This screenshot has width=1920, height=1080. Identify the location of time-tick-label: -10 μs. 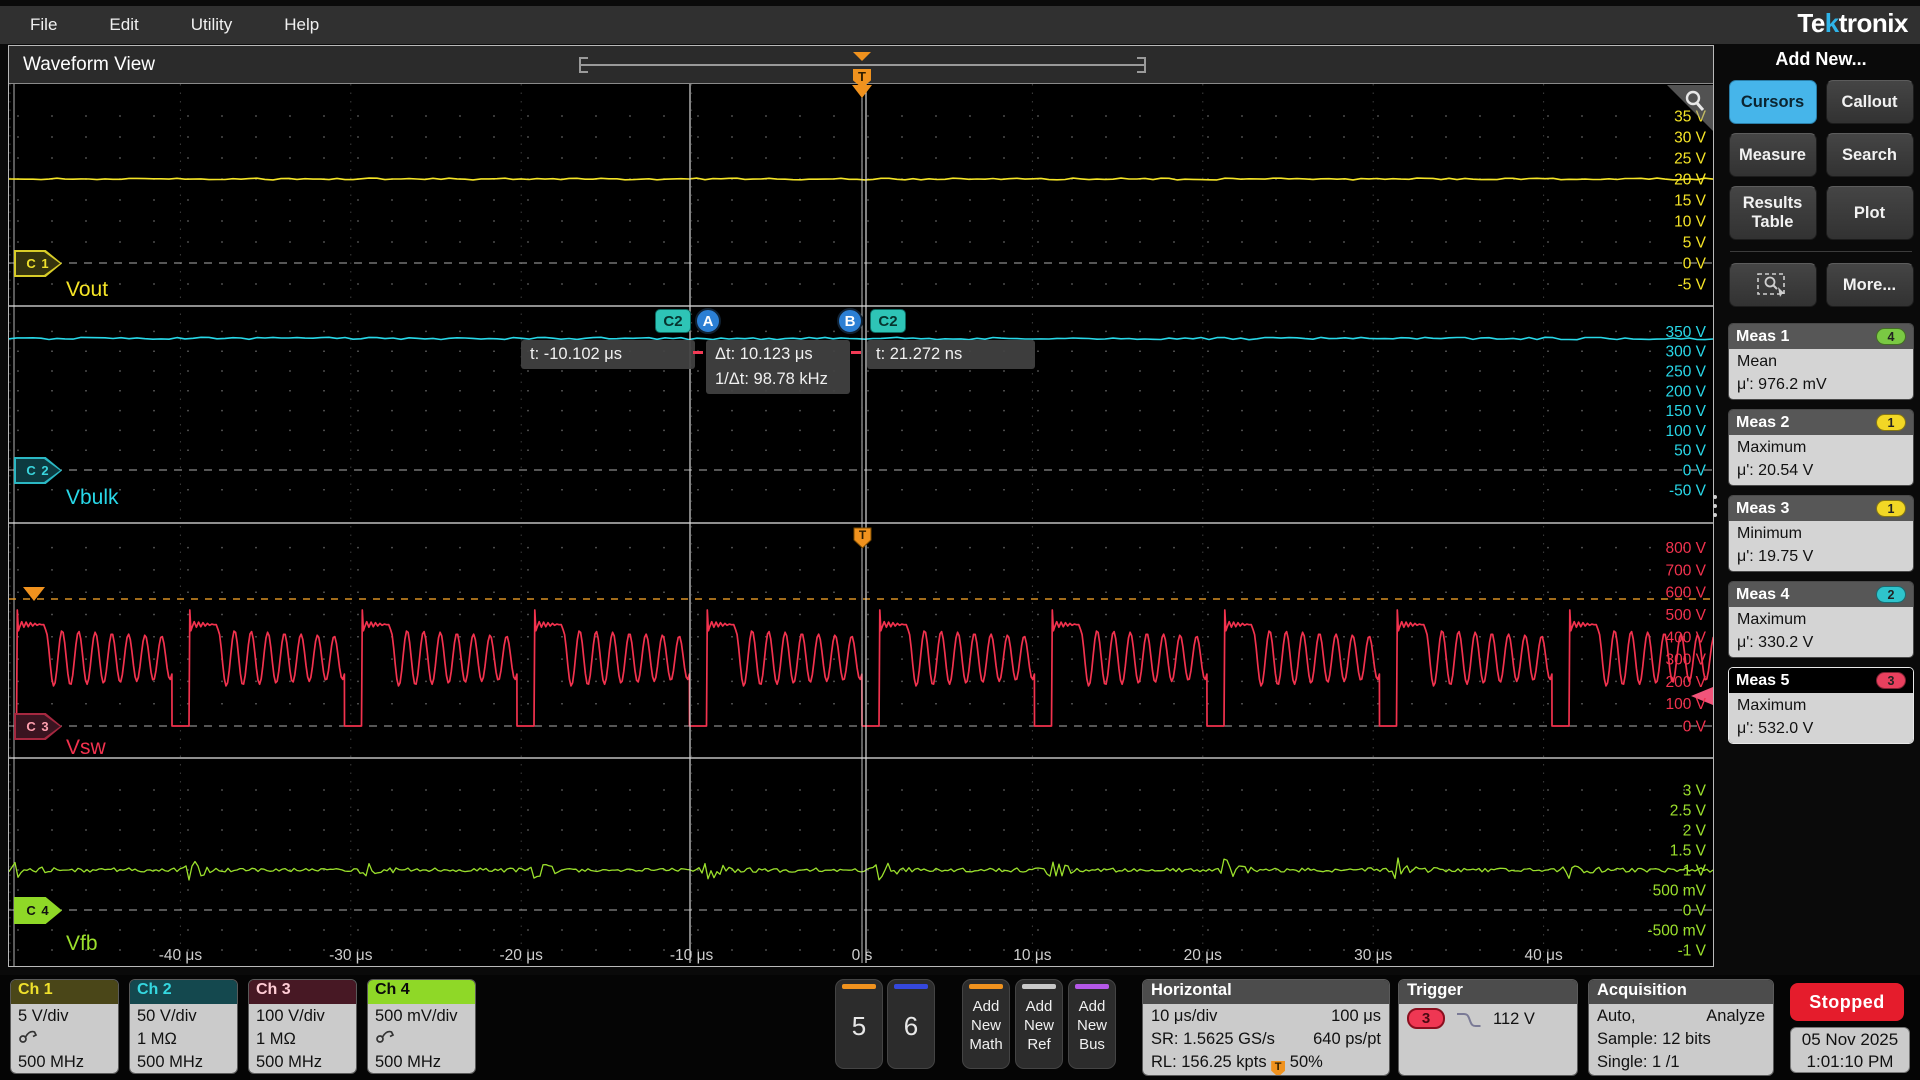
(692, 955).